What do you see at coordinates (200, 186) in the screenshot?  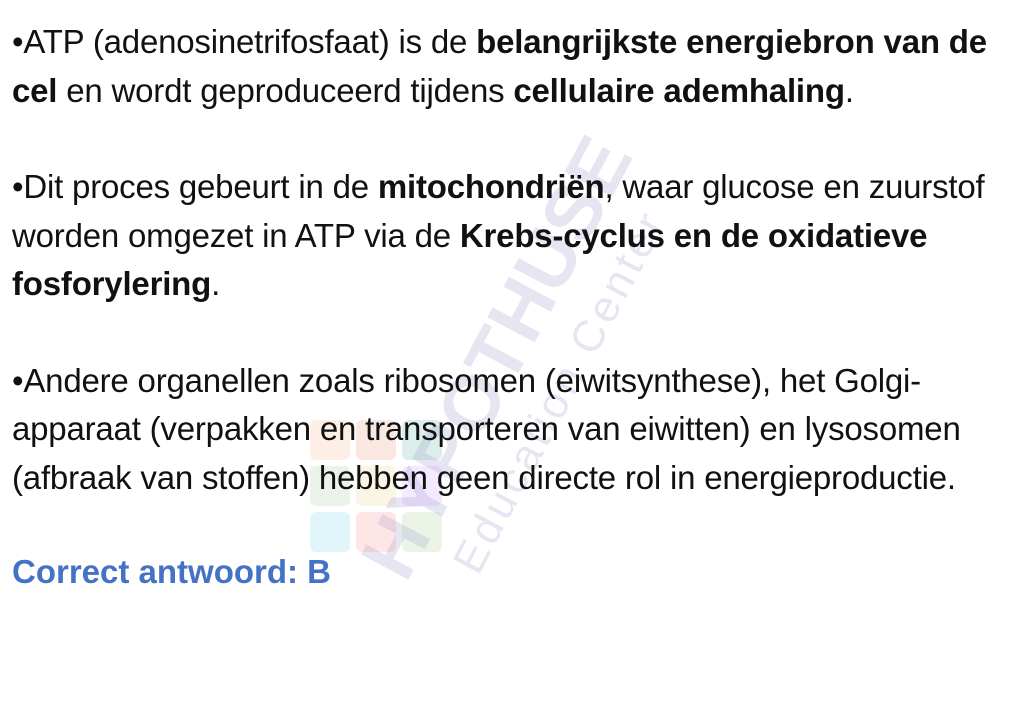 I see `text-segment: Dit proces gebeurt in de` at bounding box center [200, 186].